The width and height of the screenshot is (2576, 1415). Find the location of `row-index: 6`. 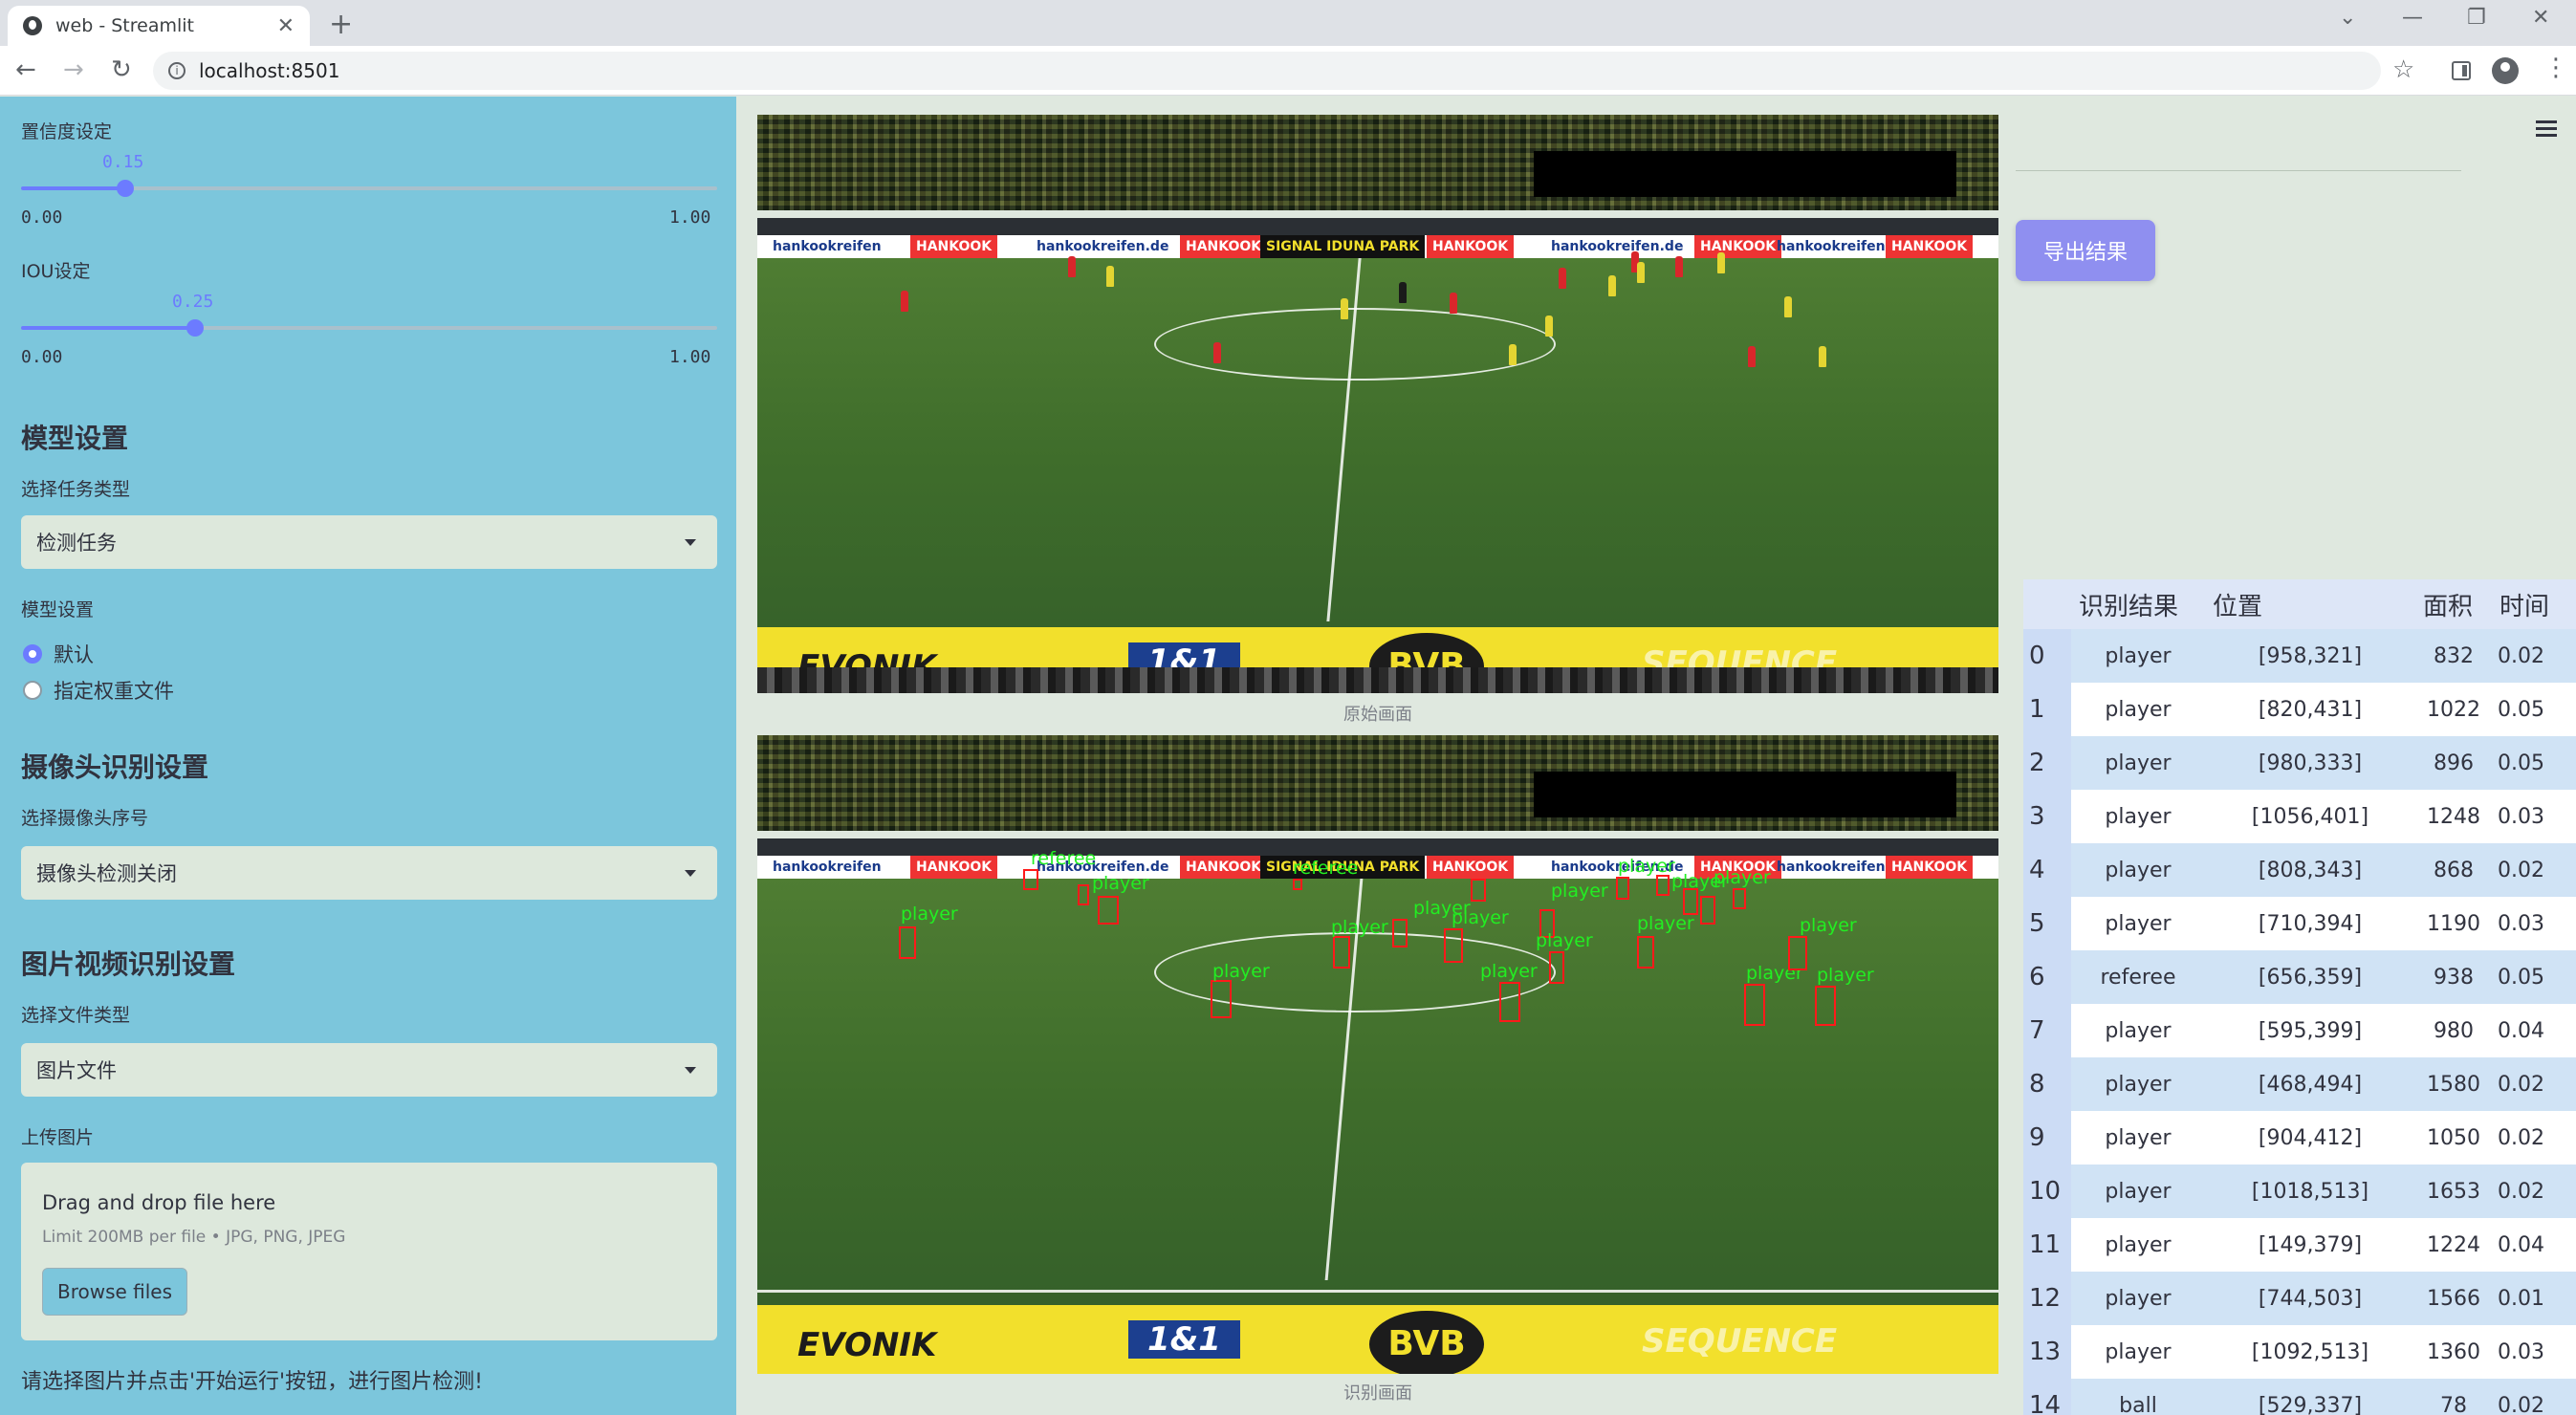

row-index: 6 is located at coordinates (2047, 977).